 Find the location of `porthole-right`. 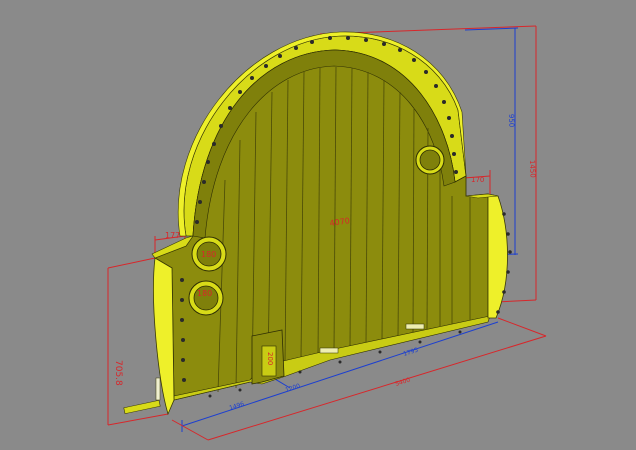

porthole-right is located at coordinates (430, 160).